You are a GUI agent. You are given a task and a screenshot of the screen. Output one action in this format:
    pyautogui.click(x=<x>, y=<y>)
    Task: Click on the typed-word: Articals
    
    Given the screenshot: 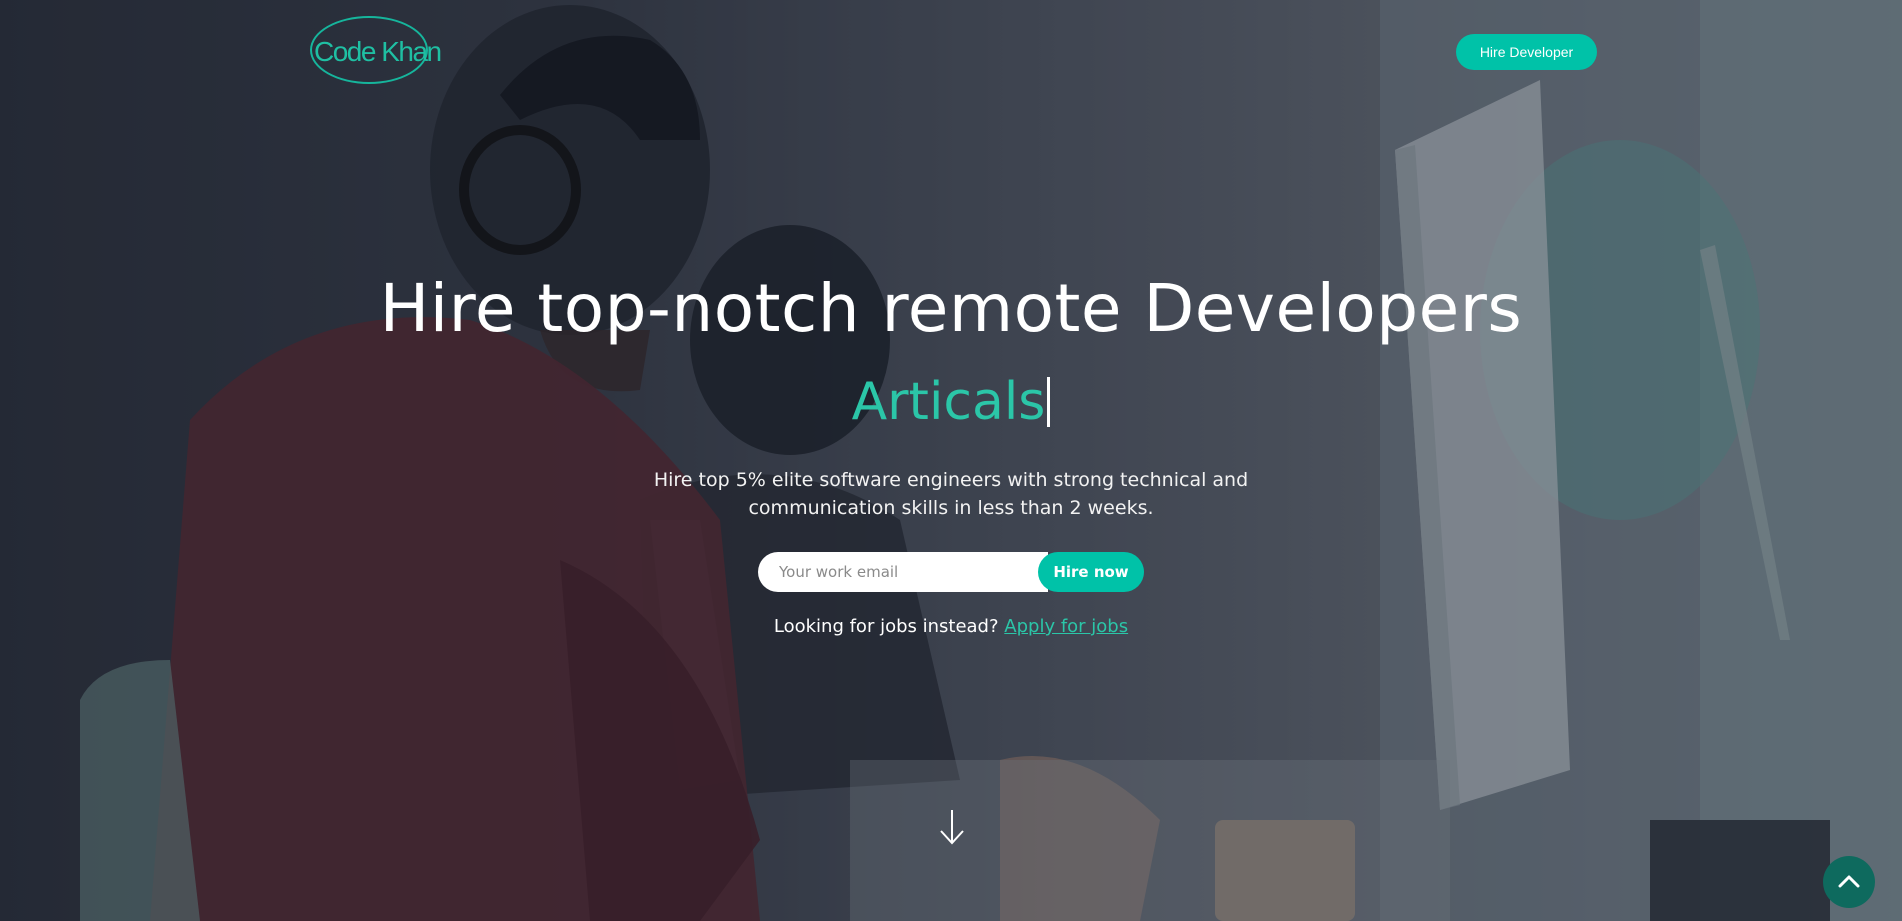 What is the action you would take?
    pyautogui.click(x=948, y=402)
    